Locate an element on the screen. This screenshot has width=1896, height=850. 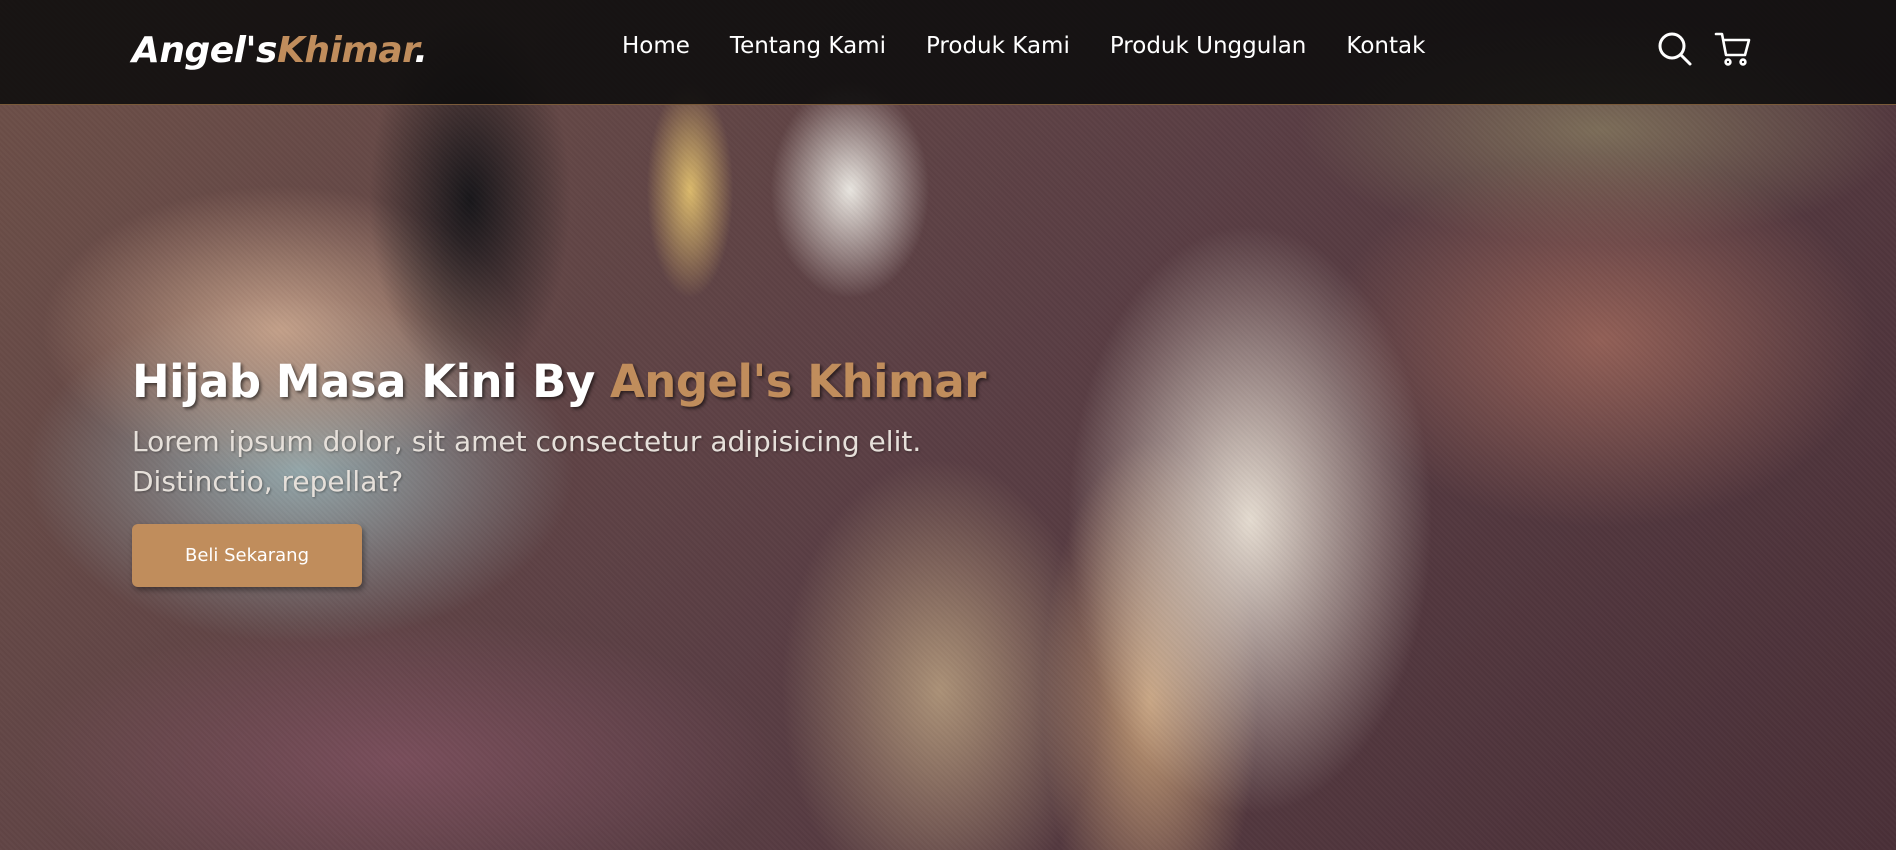
brand-name-suffix: . is located at coordinates (421, 50).